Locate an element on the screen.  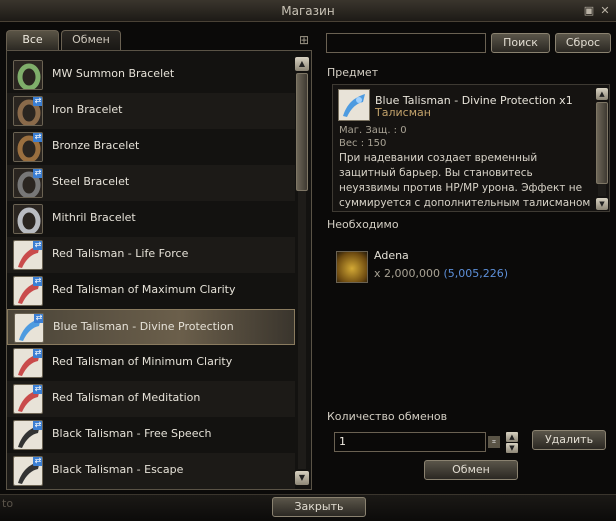
selected-item-category: Талисман is located at coordinates (403, 112).